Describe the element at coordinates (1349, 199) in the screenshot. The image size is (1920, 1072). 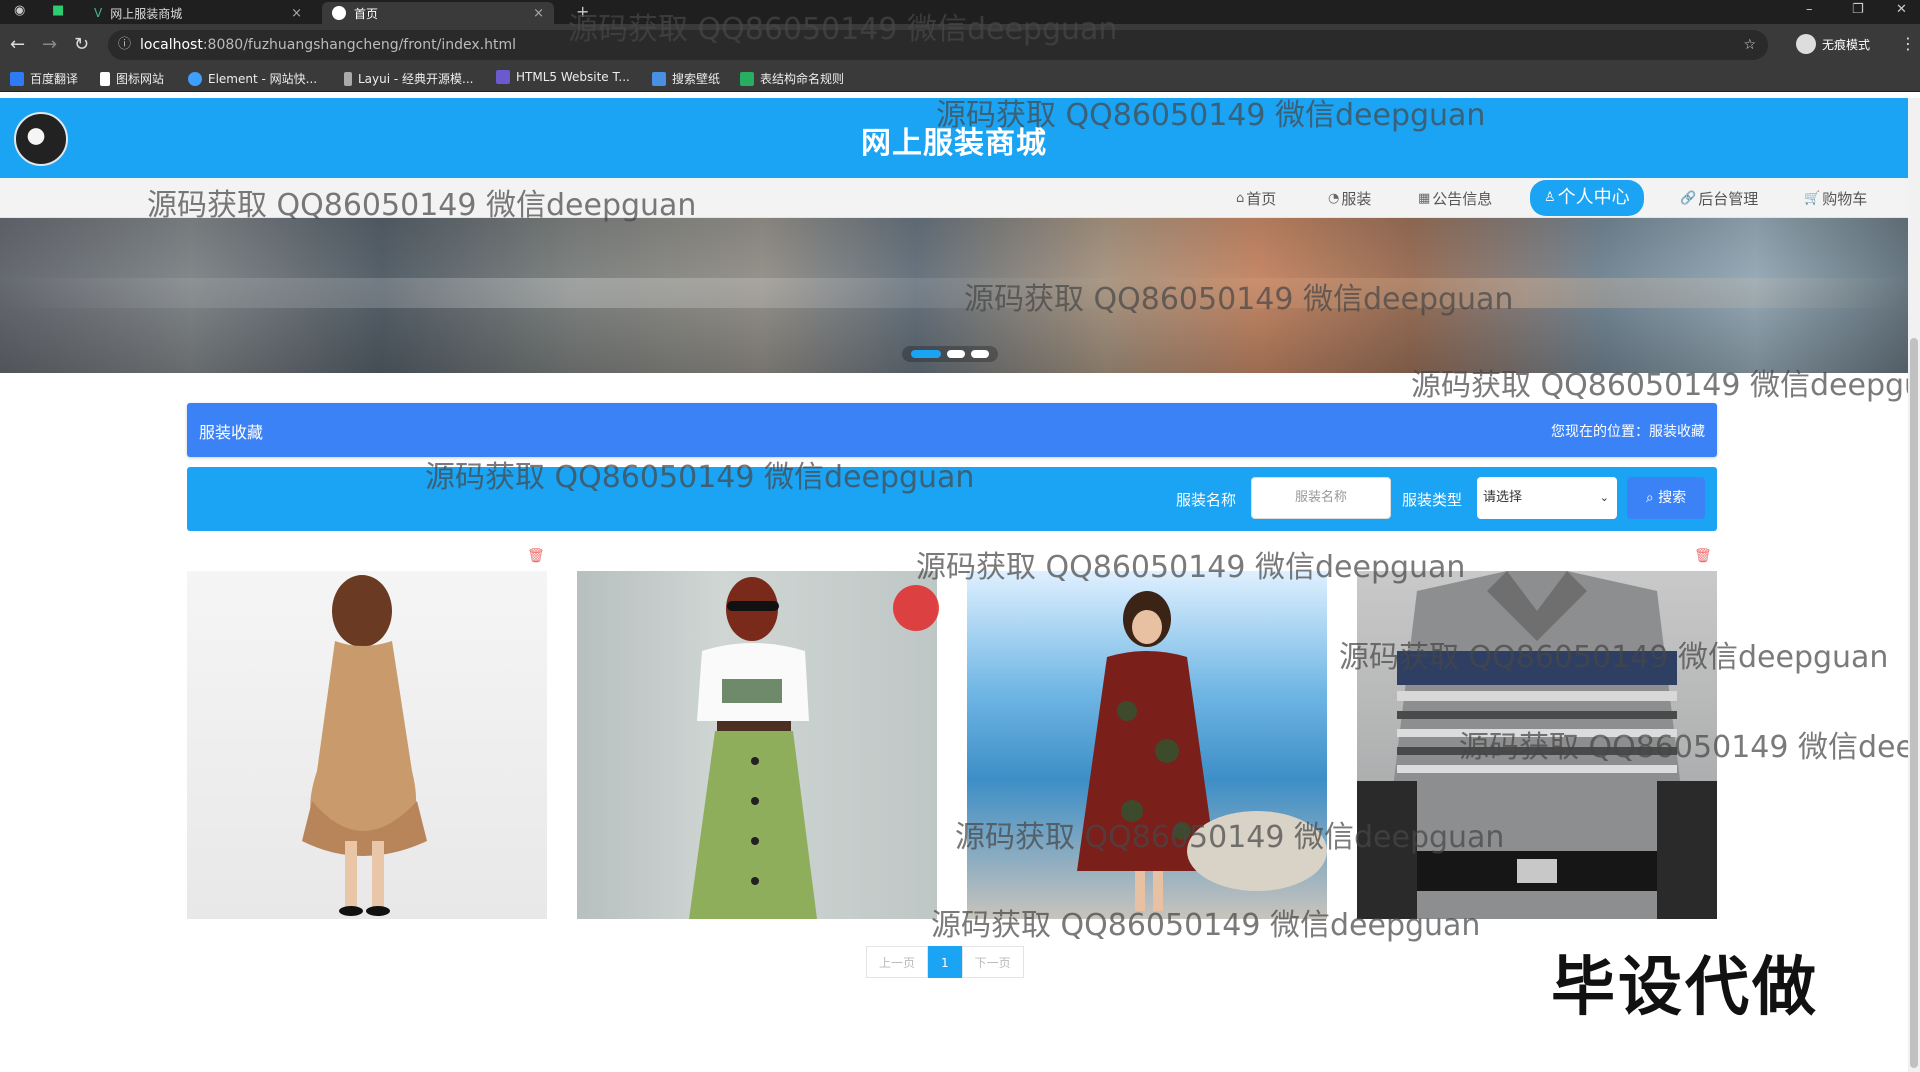
I see `nav-clothing: ◔ 服装` at that location.